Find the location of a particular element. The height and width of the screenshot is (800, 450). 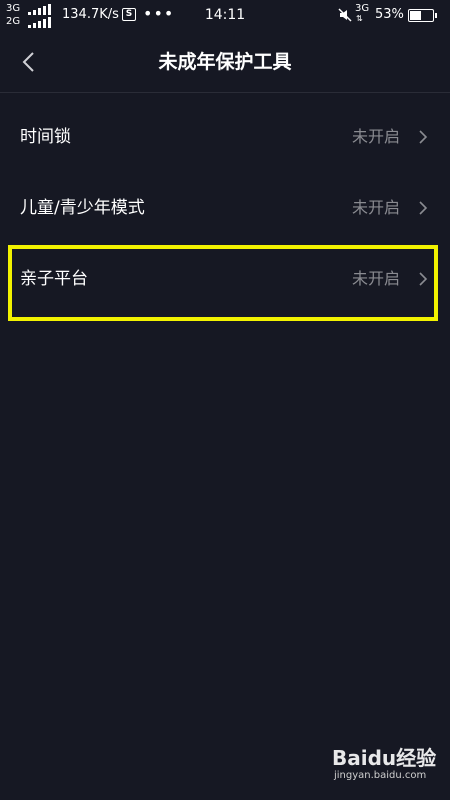

network-type: 3G is located at coordinates (362, 8).